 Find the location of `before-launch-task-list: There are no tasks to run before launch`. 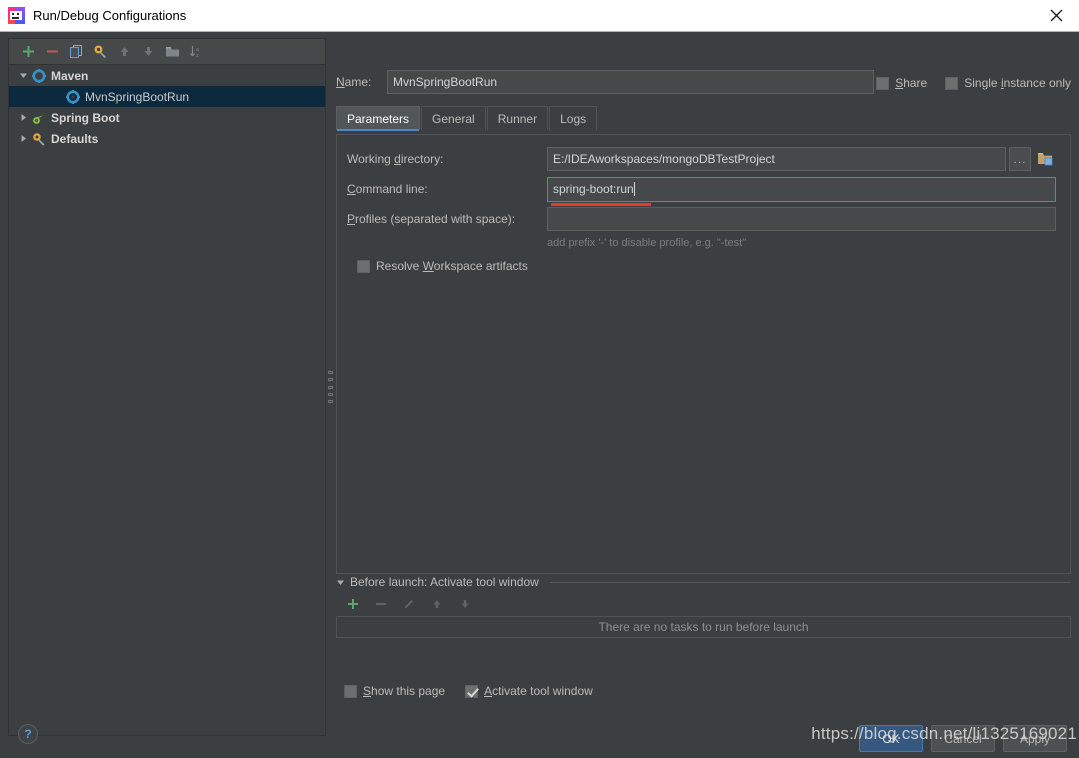

before-launch-task-list: There are no tasks to run before launch is located at coordinates (703, 627).